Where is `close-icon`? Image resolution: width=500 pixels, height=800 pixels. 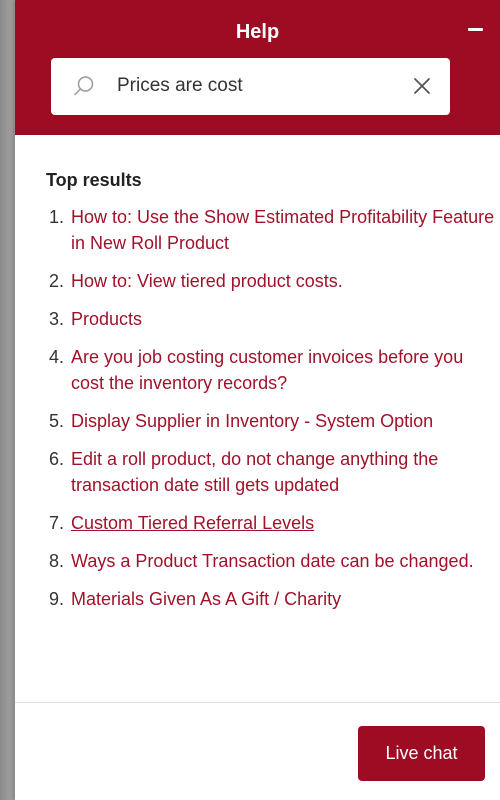 close-icon is located at coordinates (422, 86).